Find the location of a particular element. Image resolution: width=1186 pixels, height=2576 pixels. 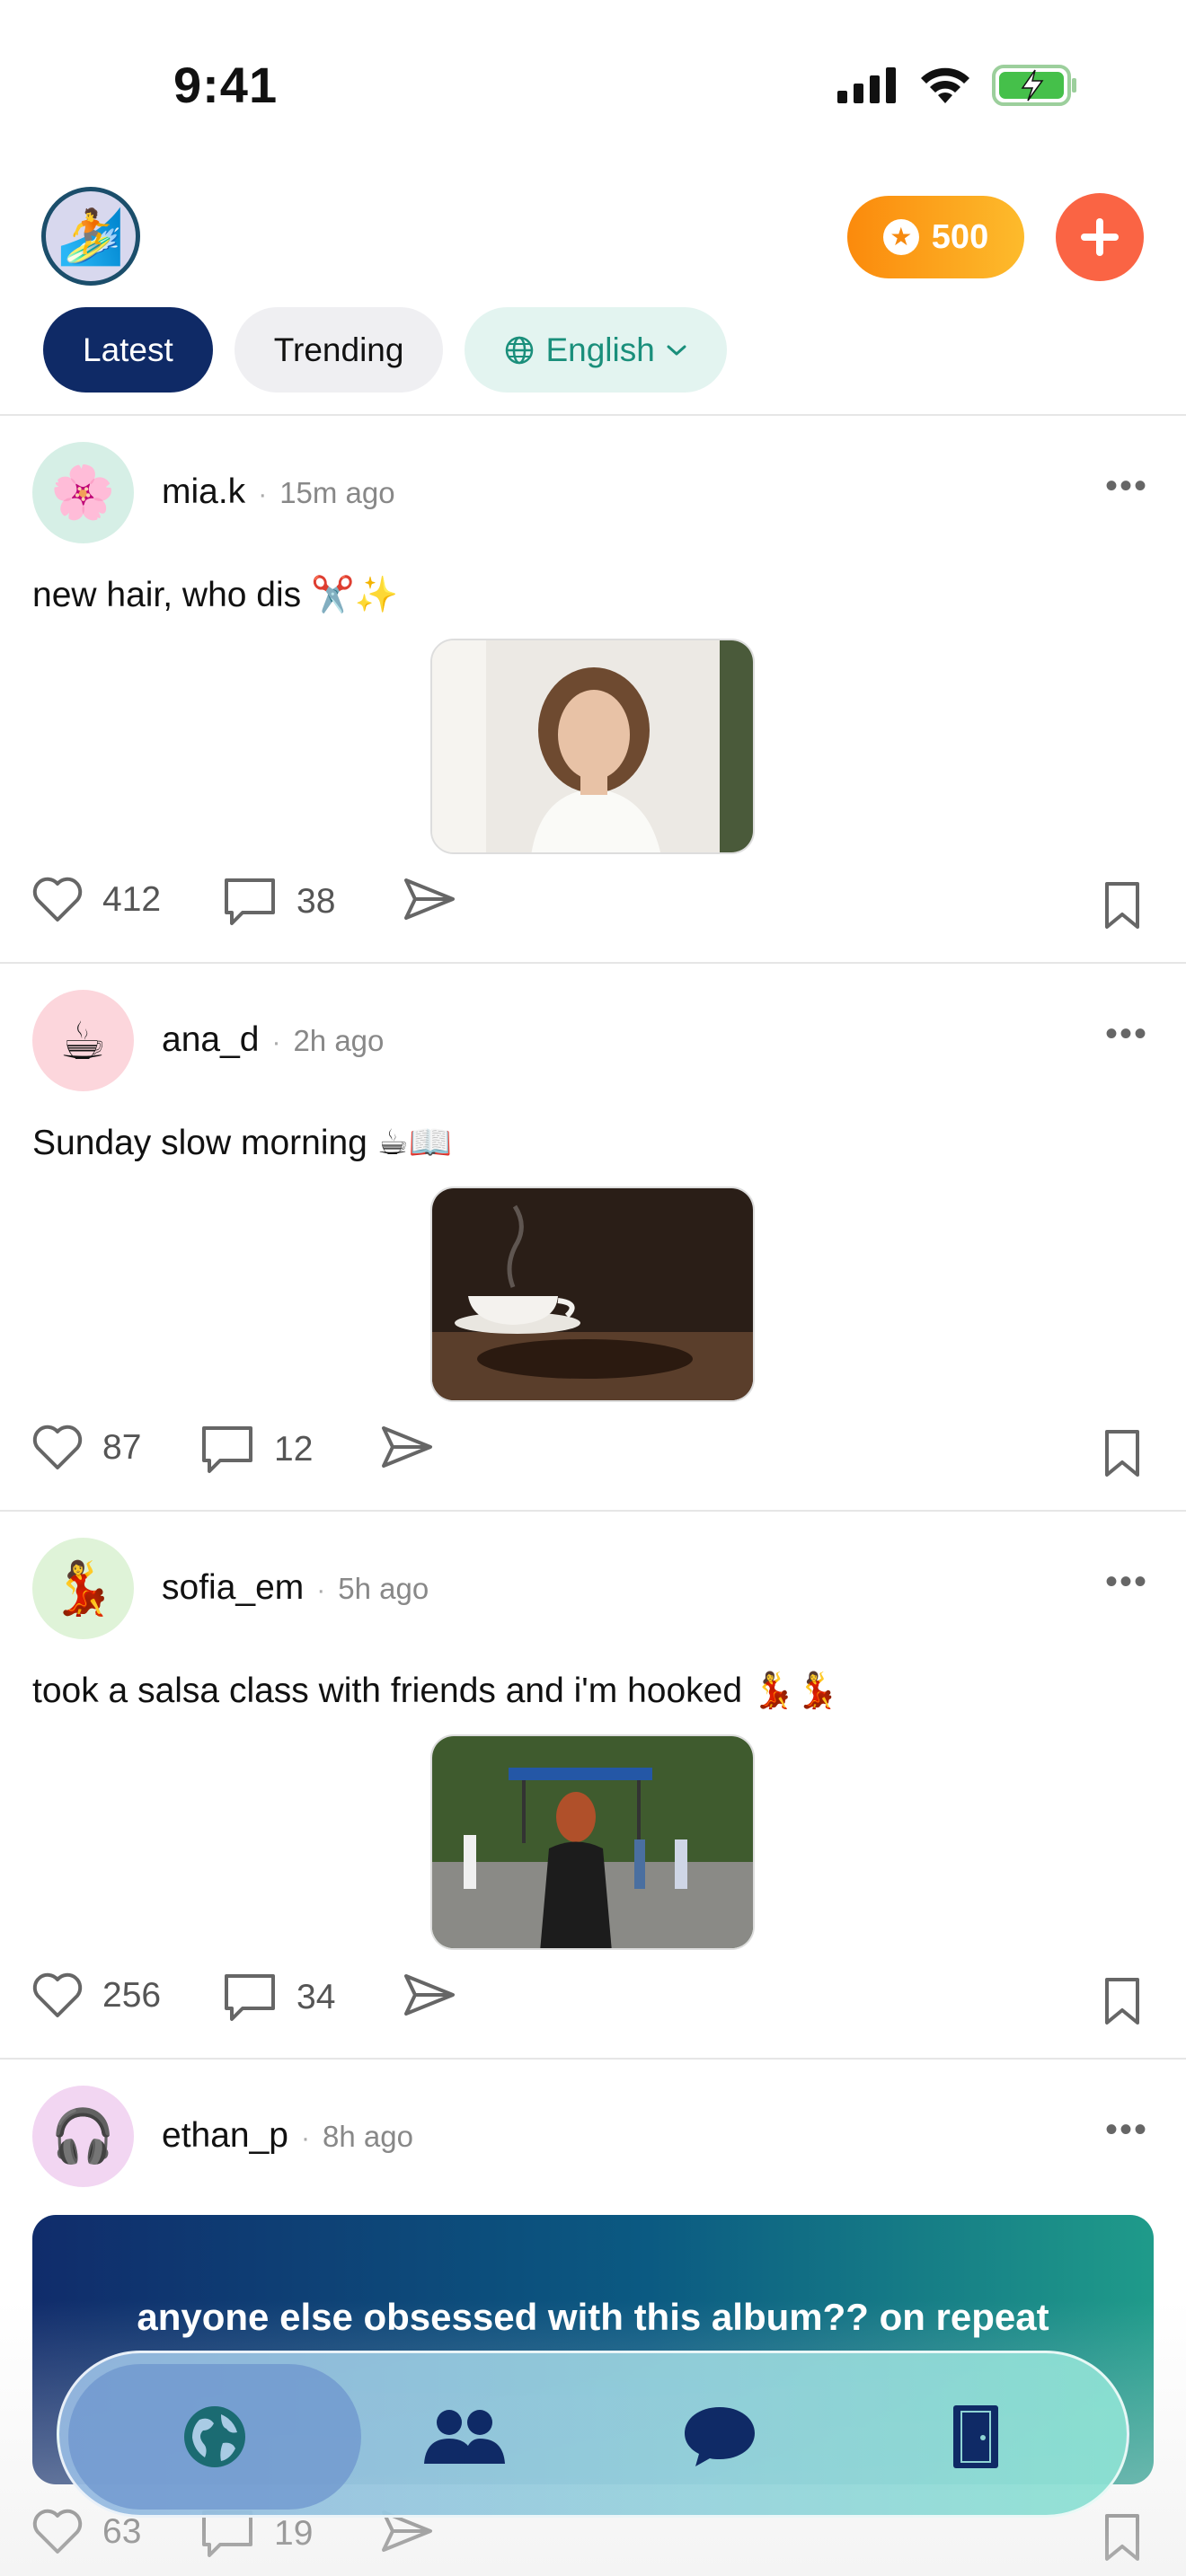

like-count: 87 is located at coordinates (122, 1447).